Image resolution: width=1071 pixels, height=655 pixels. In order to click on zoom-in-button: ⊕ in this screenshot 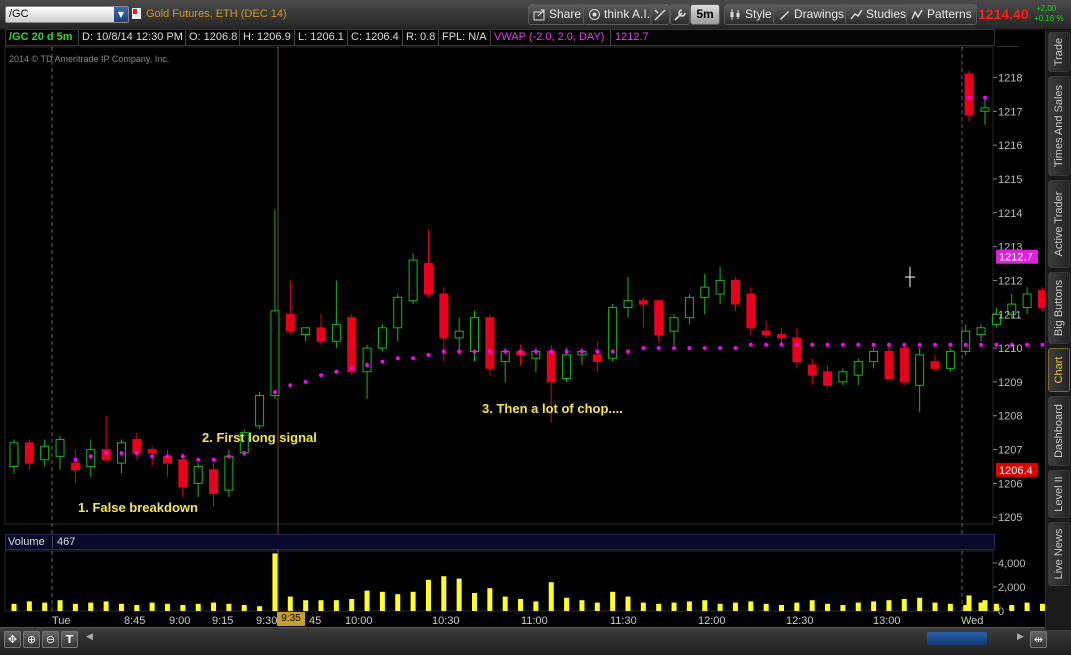, I will do `click(31, 639)`.